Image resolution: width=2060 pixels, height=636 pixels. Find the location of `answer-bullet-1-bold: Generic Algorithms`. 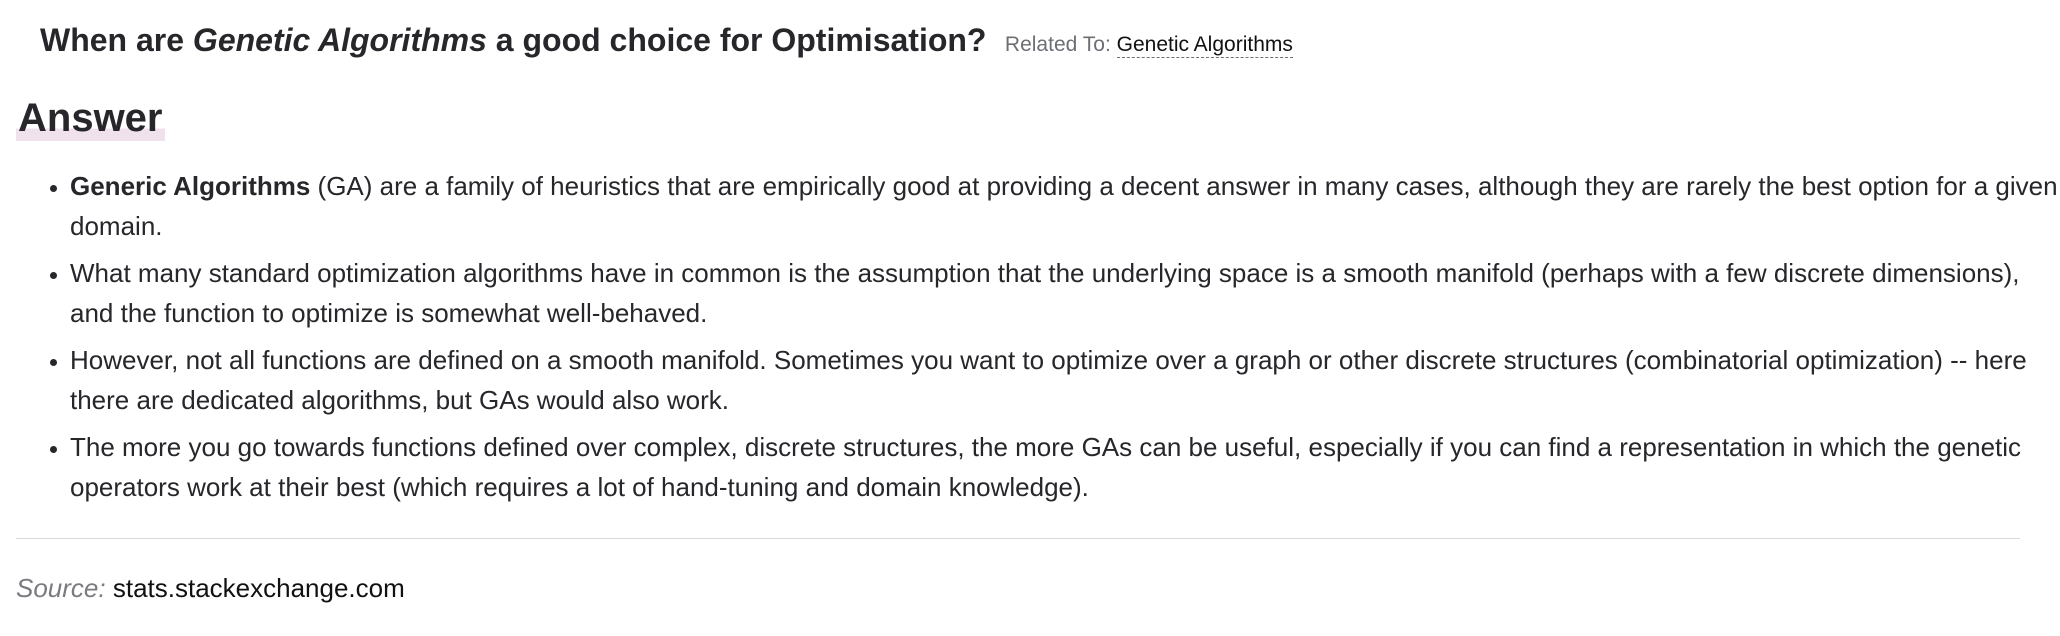

answer-bullet-1-bold: Generic Algorithms is located at coordinates (190, 186).